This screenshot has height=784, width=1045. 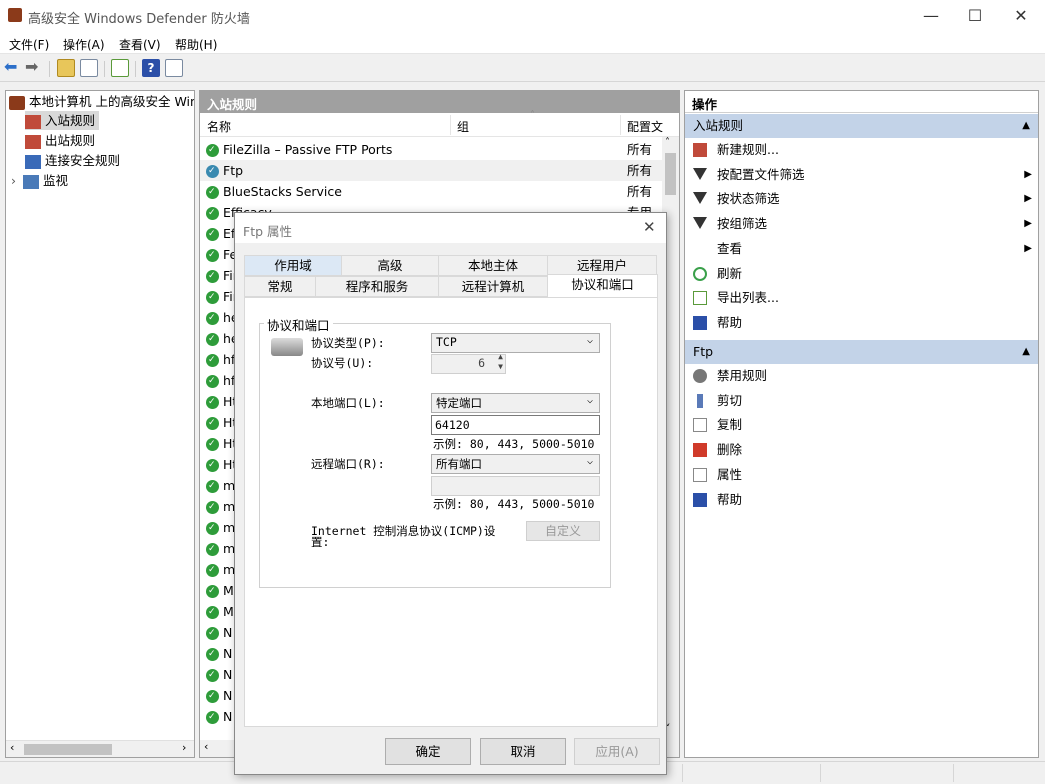 I want to click on dialog-title-bar: Ftp 属性 ✕, so click(x=450, y=228).